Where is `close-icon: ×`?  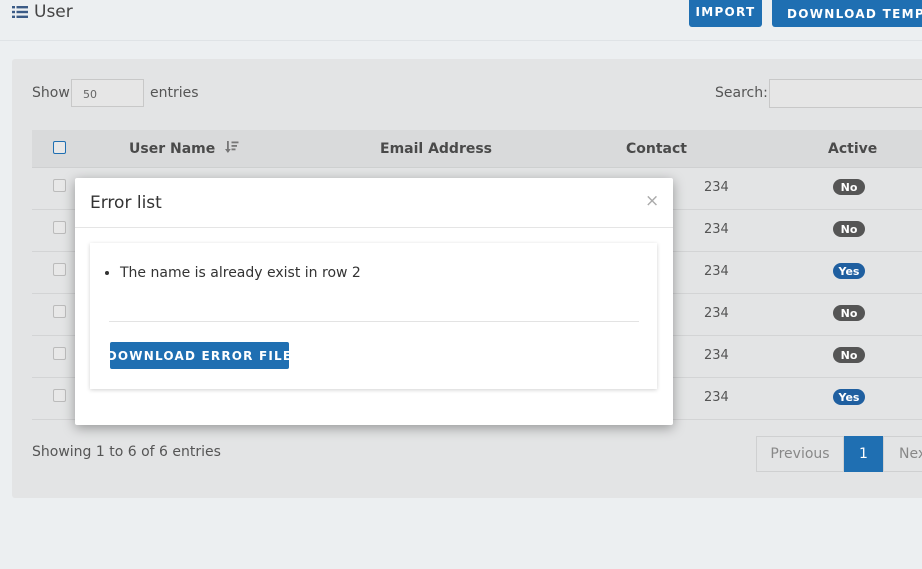 close-icon: × is located at coordinates (652, 201).